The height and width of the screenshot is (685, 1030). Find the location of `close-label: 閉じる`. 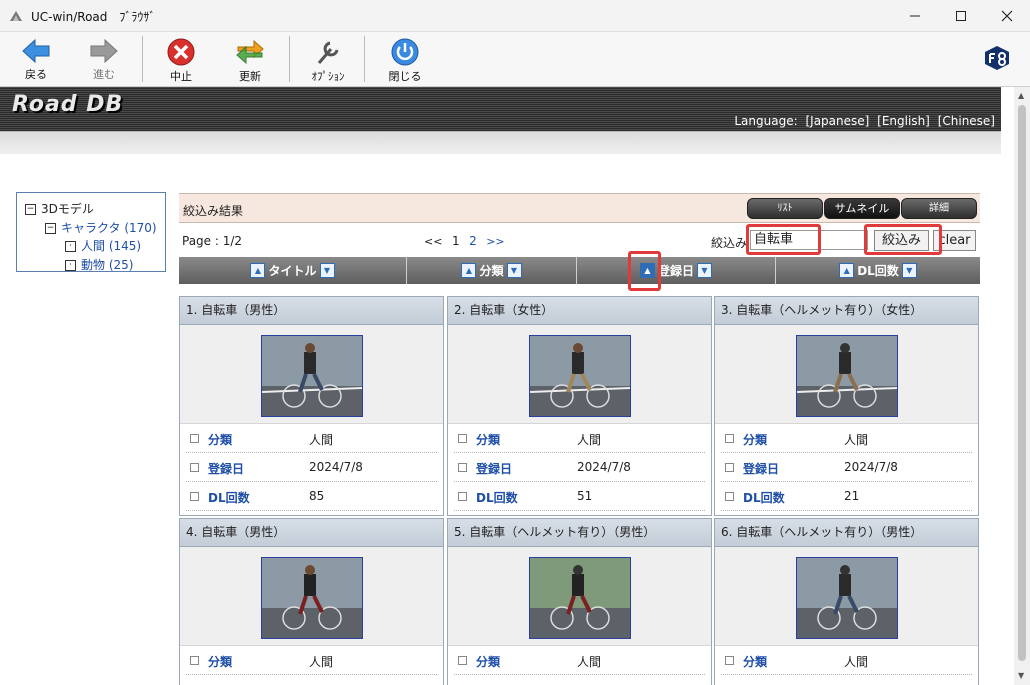

close-label: 閉じる is located at coordinates (405, 76).